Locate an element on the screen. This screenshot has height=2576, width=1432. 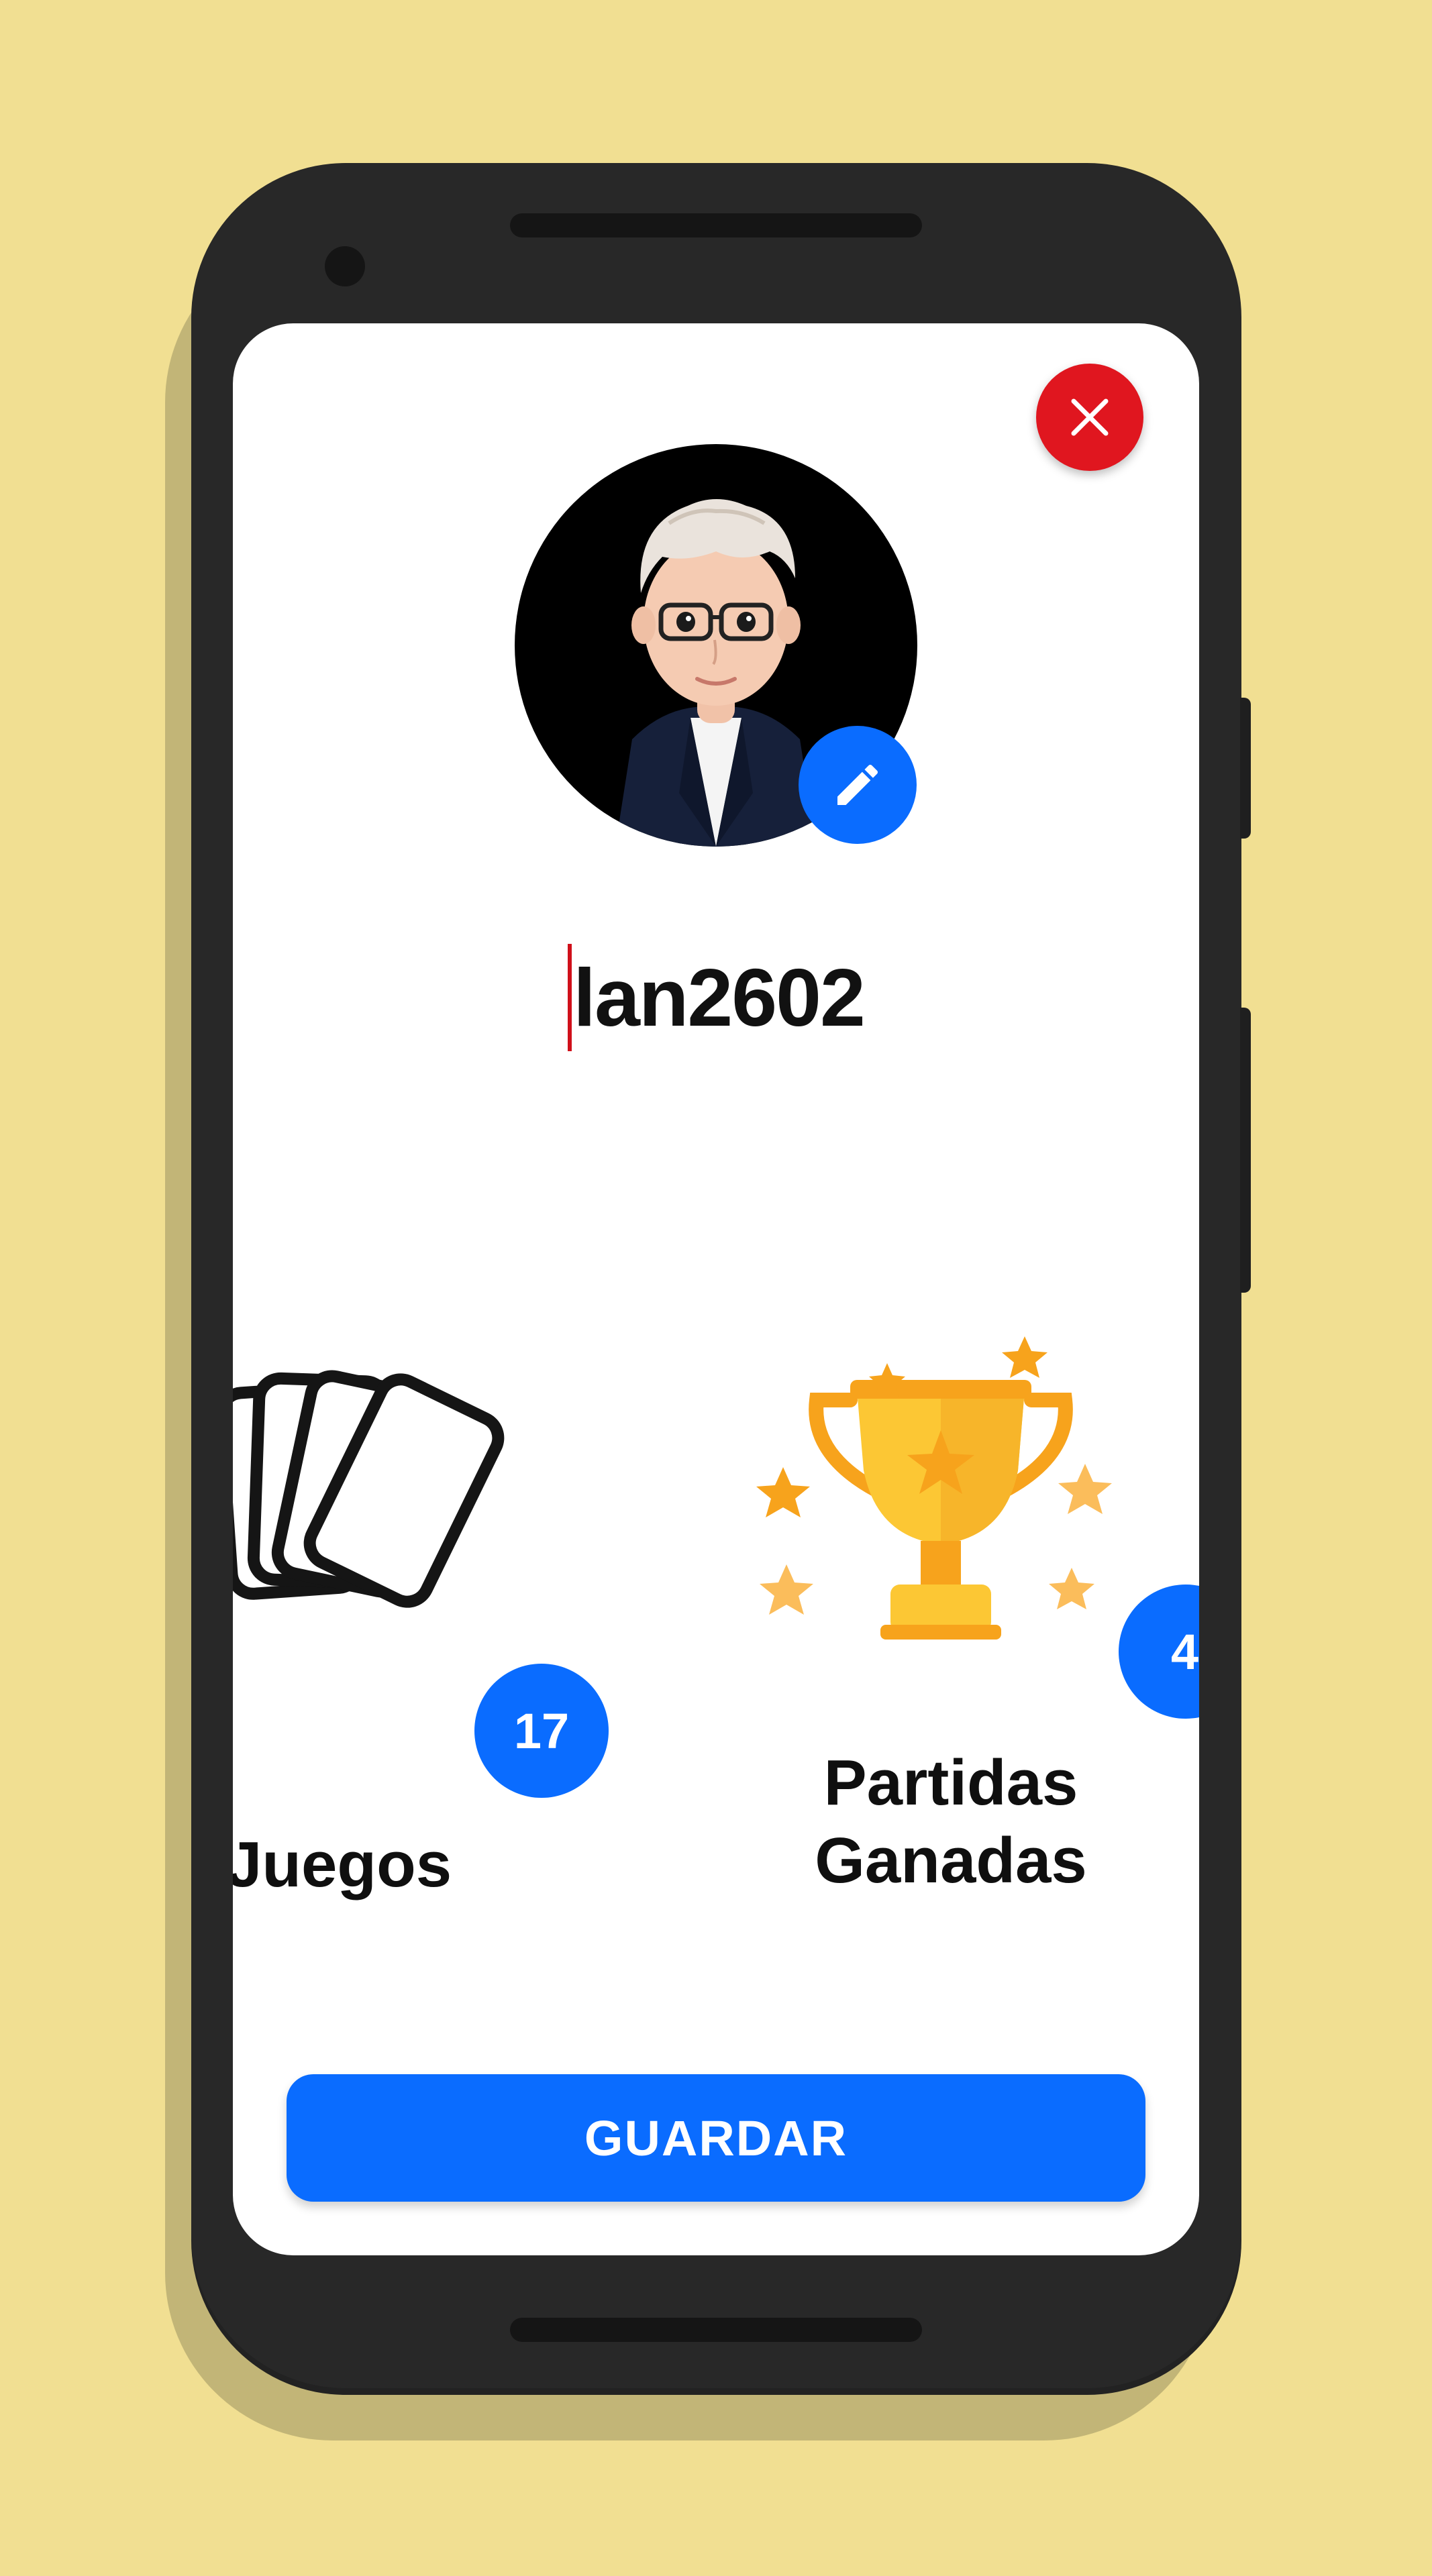
username-text: lan2602 is located at coordinates (719, 997).